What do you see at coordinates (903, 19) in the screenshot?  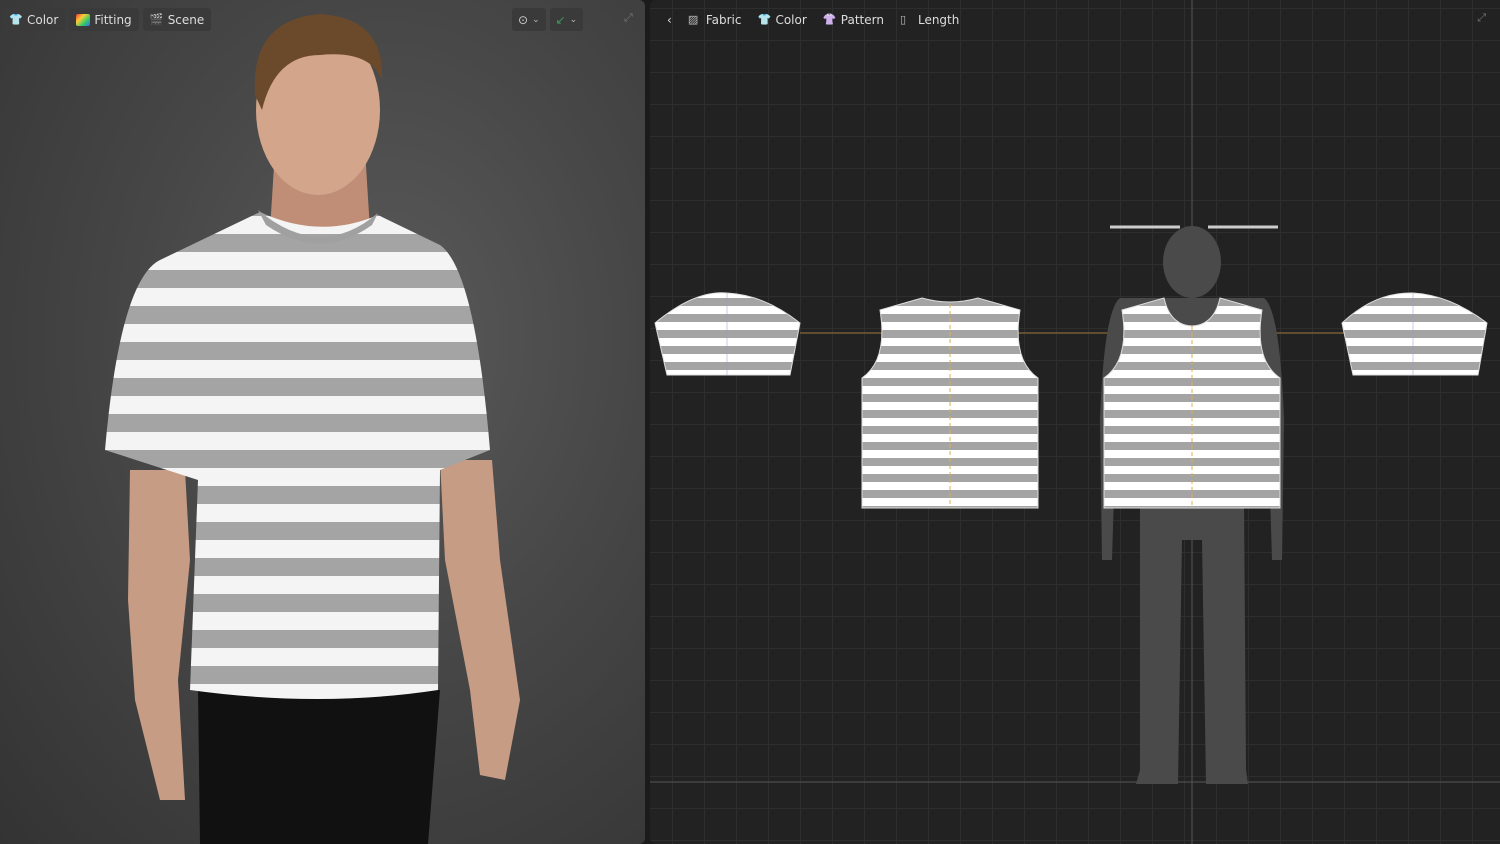 I see `length-icon: ▯` at bounding box center [903, 19].